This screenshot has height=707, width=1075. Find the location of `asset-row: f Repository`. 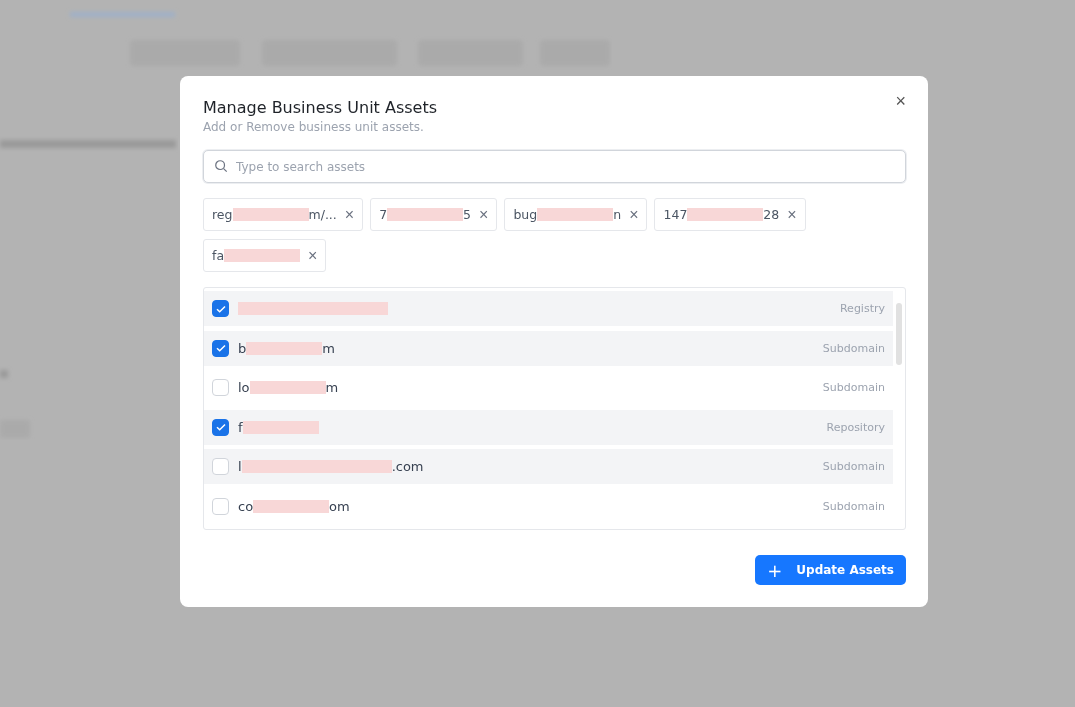

asset-row: f Repository is located at coordinates (548, 427).